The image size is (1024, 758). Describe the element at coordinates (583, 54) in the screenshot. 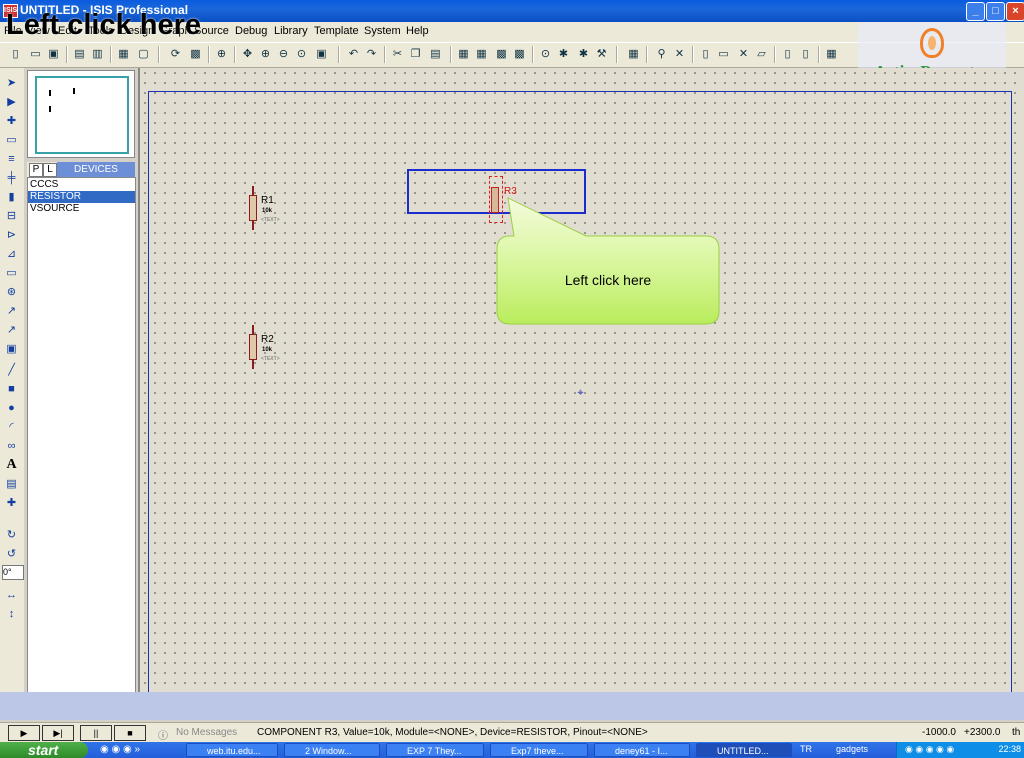

I see `package-tool-icon: ✱` at that location.